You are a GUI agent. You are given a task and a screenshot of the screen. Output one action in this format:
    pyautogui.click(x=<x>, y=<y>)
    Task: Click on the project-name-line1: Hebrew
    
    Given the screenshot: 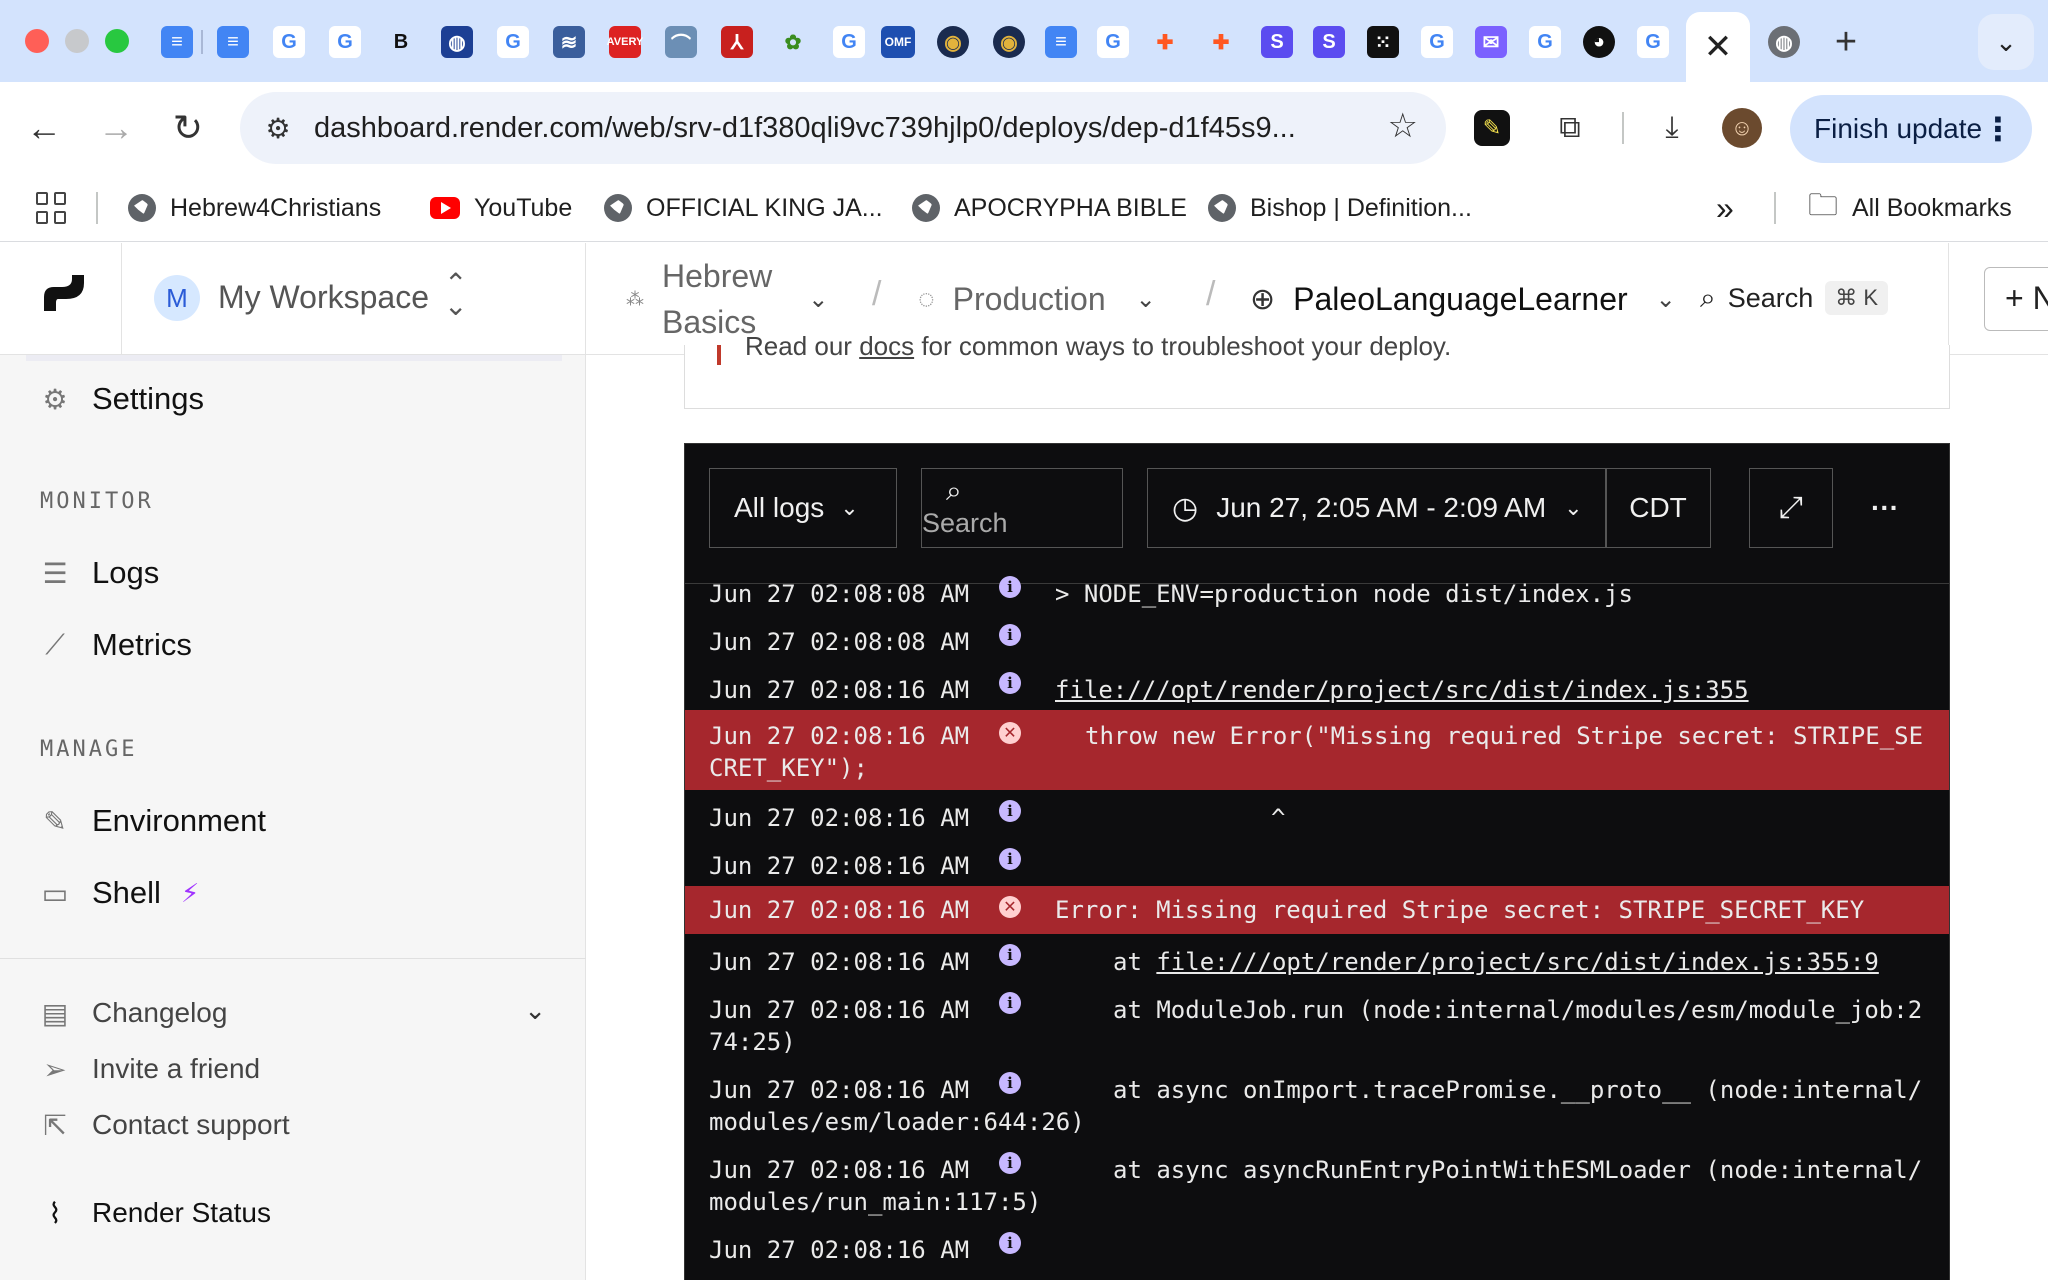 What is the action you would take?
    pyautogui.click(x=717, y=276)
    